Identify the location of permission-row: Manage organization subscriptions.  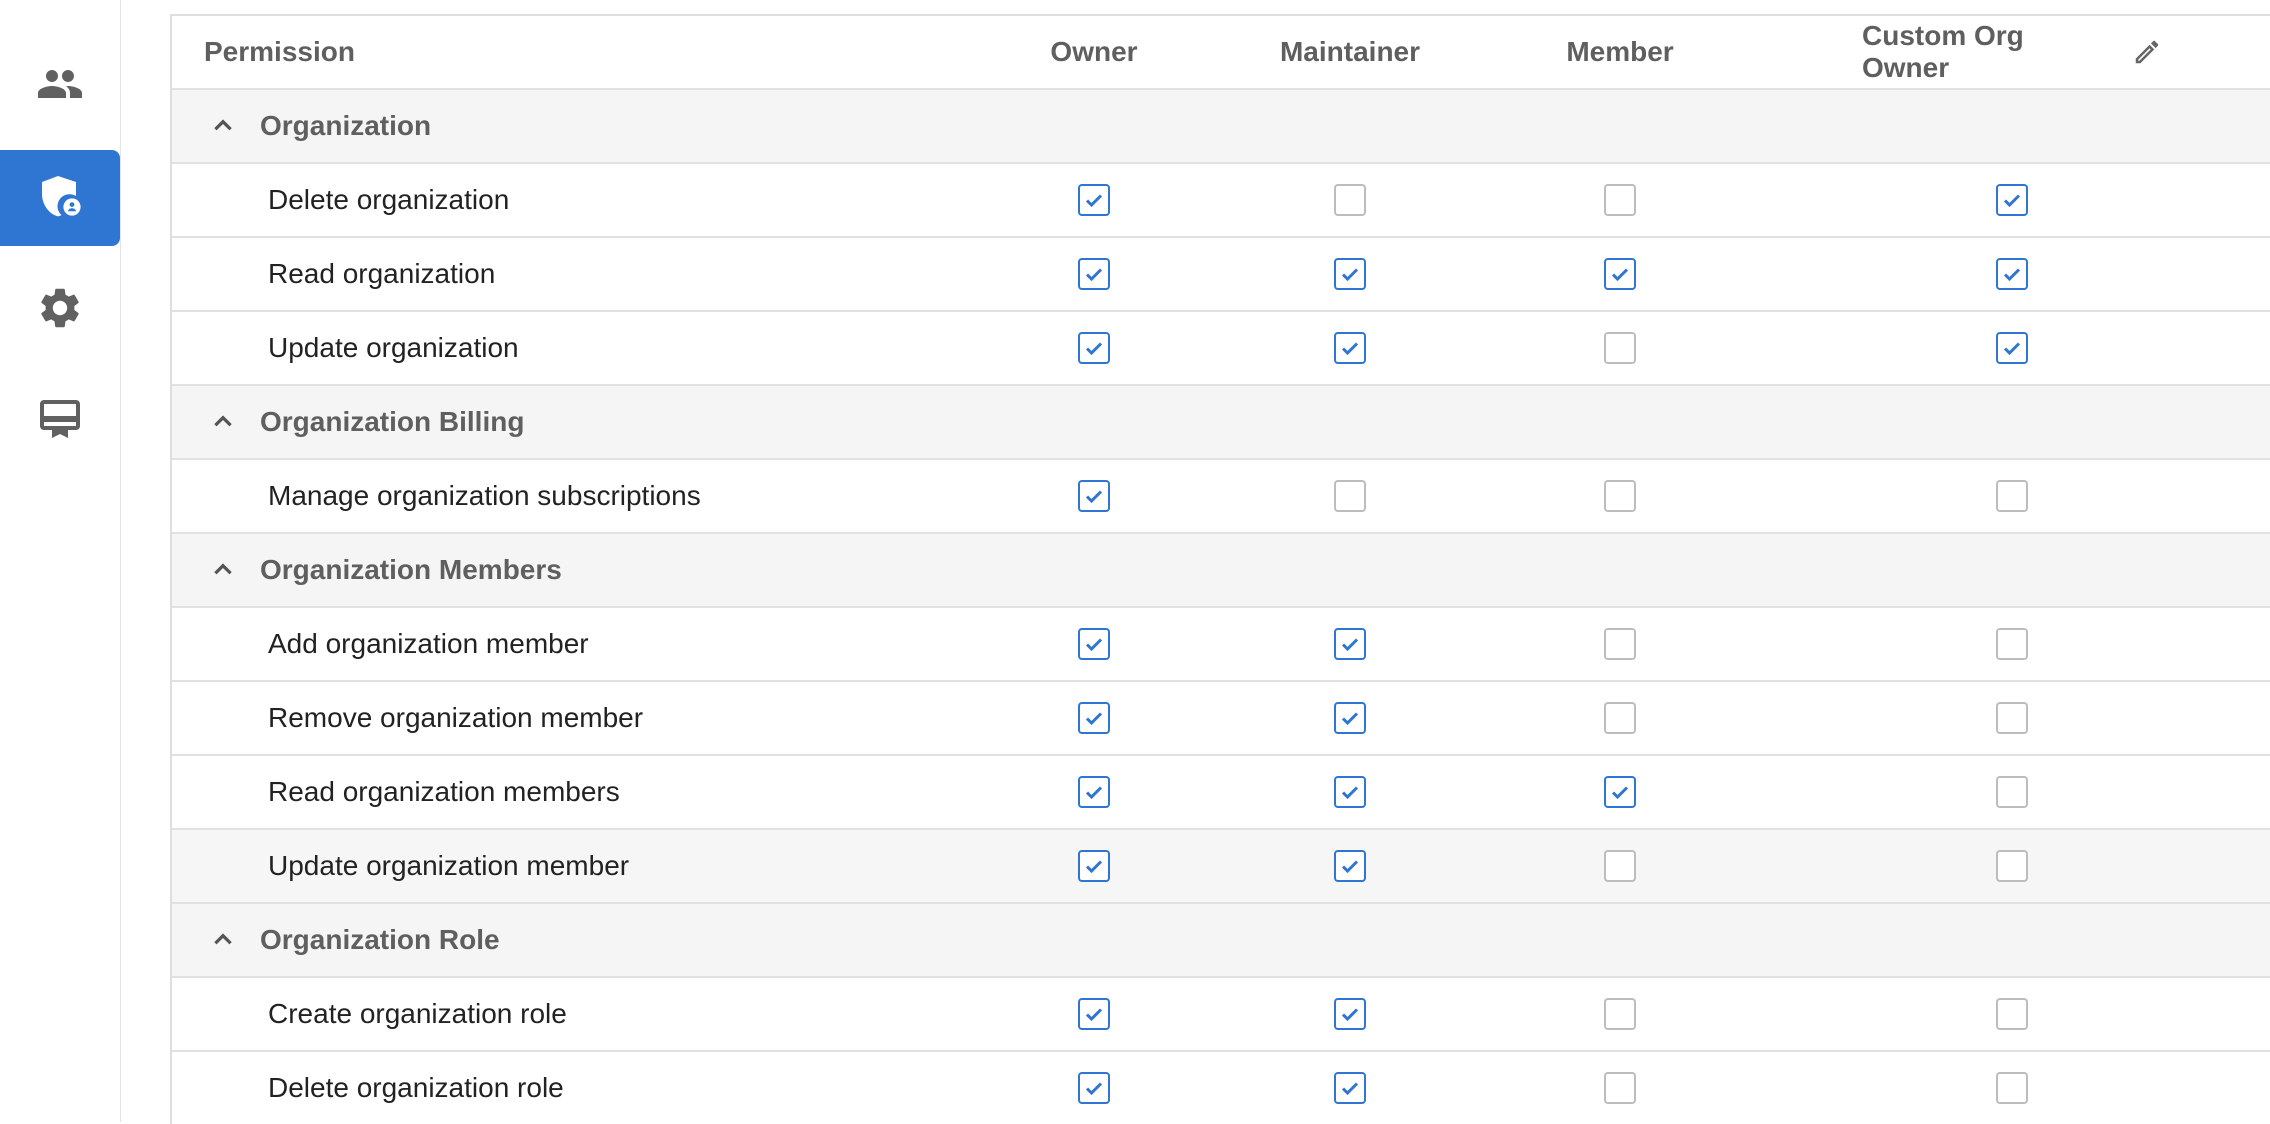
(1221, 497).